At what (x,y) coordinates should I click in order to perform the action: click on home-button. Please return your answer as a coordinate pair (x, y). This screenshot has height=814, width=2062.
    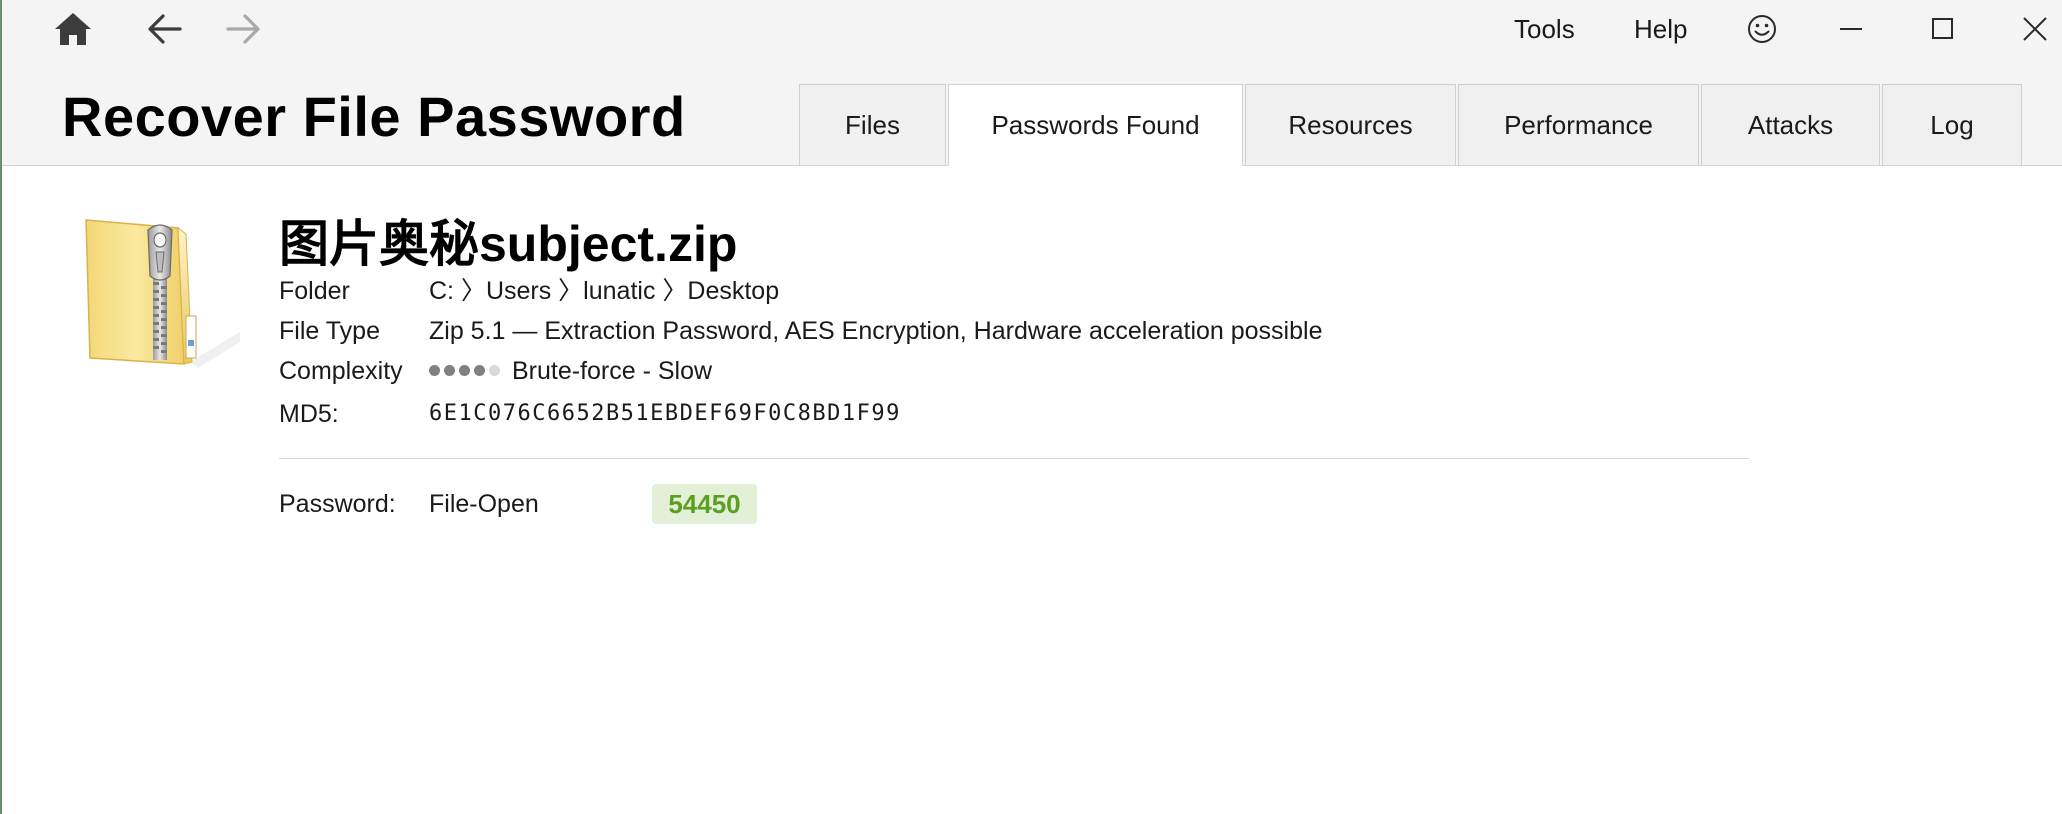
    Looking at the image, I should click on (73, 29).